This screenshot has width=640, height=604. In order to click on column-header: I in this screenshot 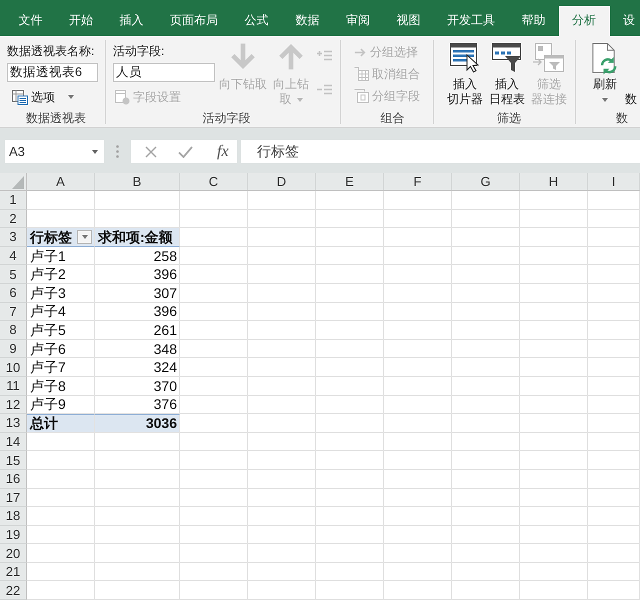, I will do `click(614, 181)`.